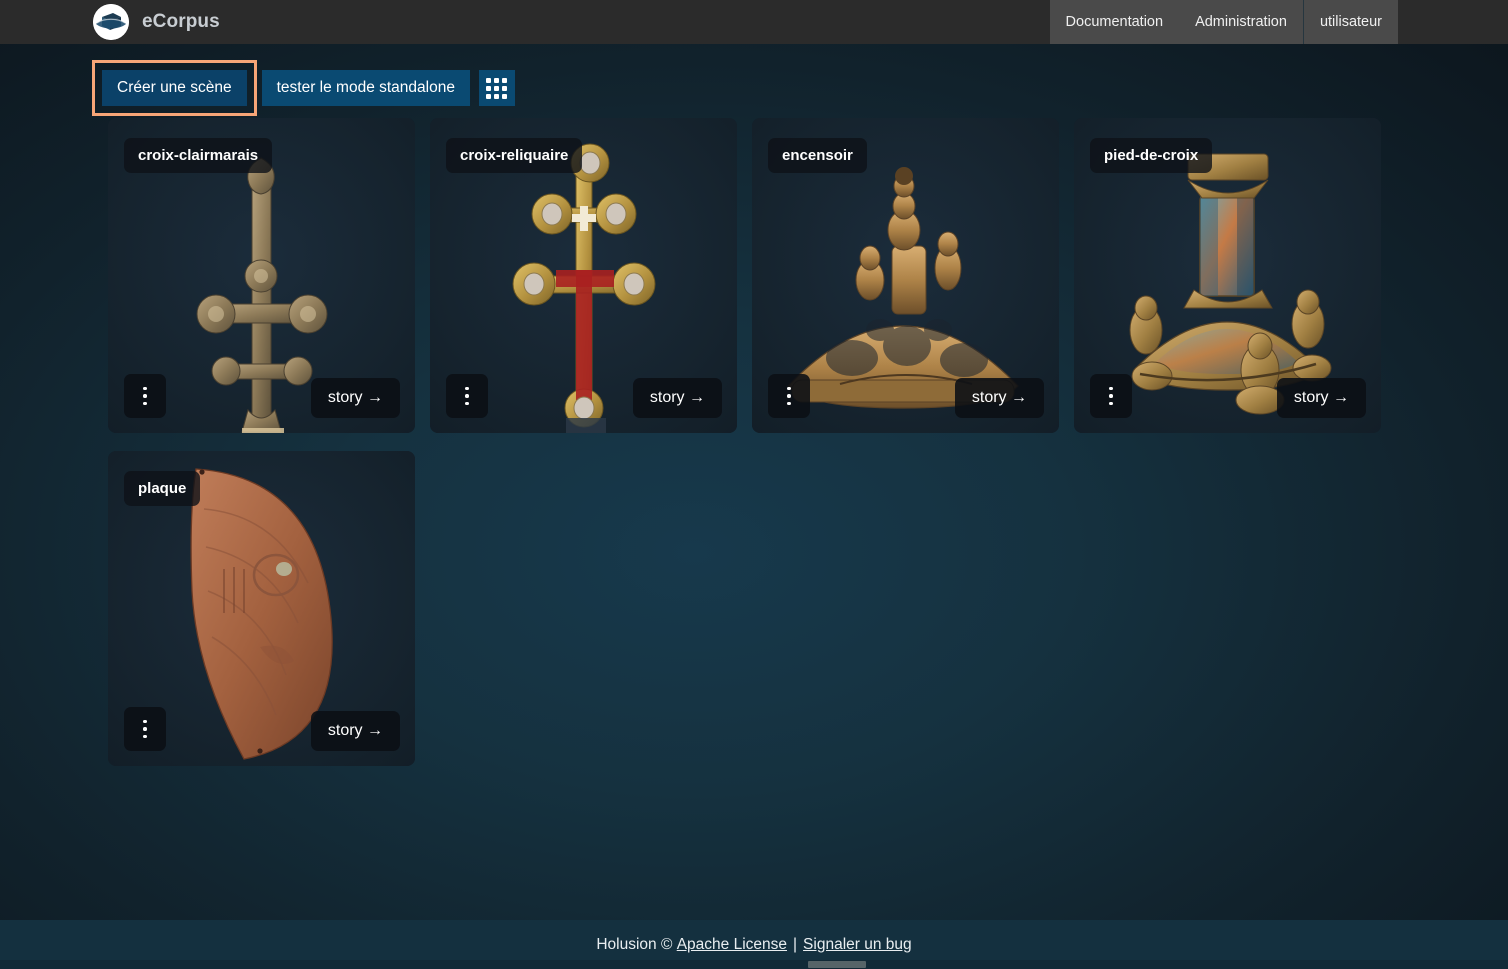  Describe the element at coordinates (857, 945) in the screenshot. I see `report-bug-link: Signaler un bug` at that location.